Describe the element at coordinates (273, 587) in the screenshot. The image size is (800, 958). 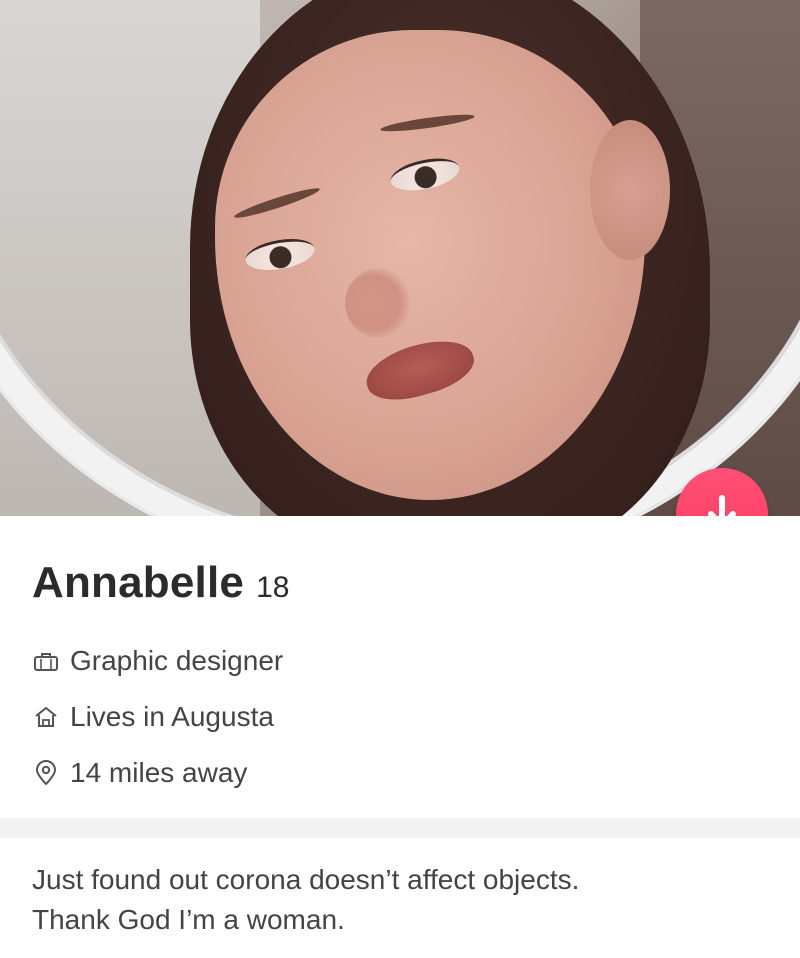
I see `profile-age: 18` at that location.